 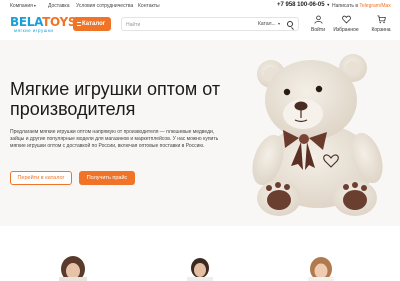 What do you see at coordinates (318, 20) in the screenshot?
I see `user-icon` at bounding box center [318, 20].